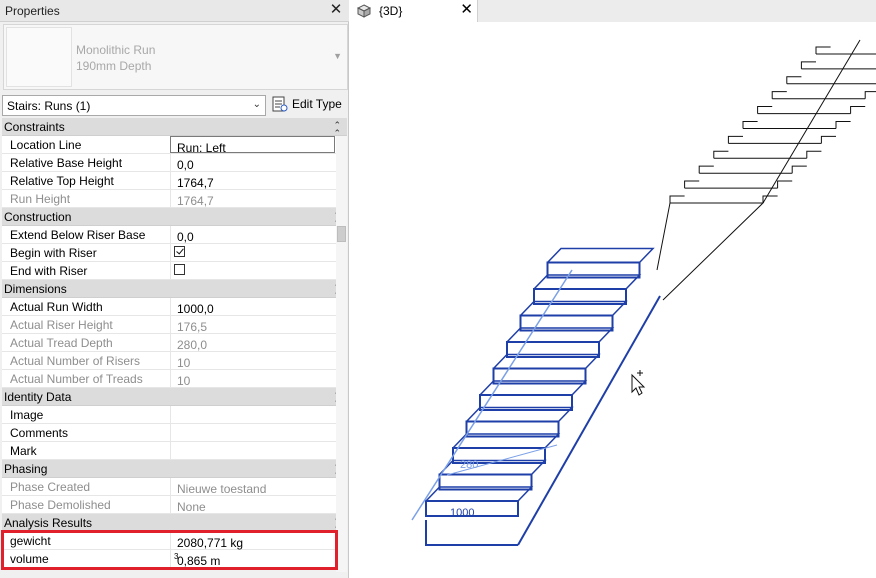  I want to click on instance-filter-dropdown: Stairs: Runs (1) ⌄, so click(134, 105).